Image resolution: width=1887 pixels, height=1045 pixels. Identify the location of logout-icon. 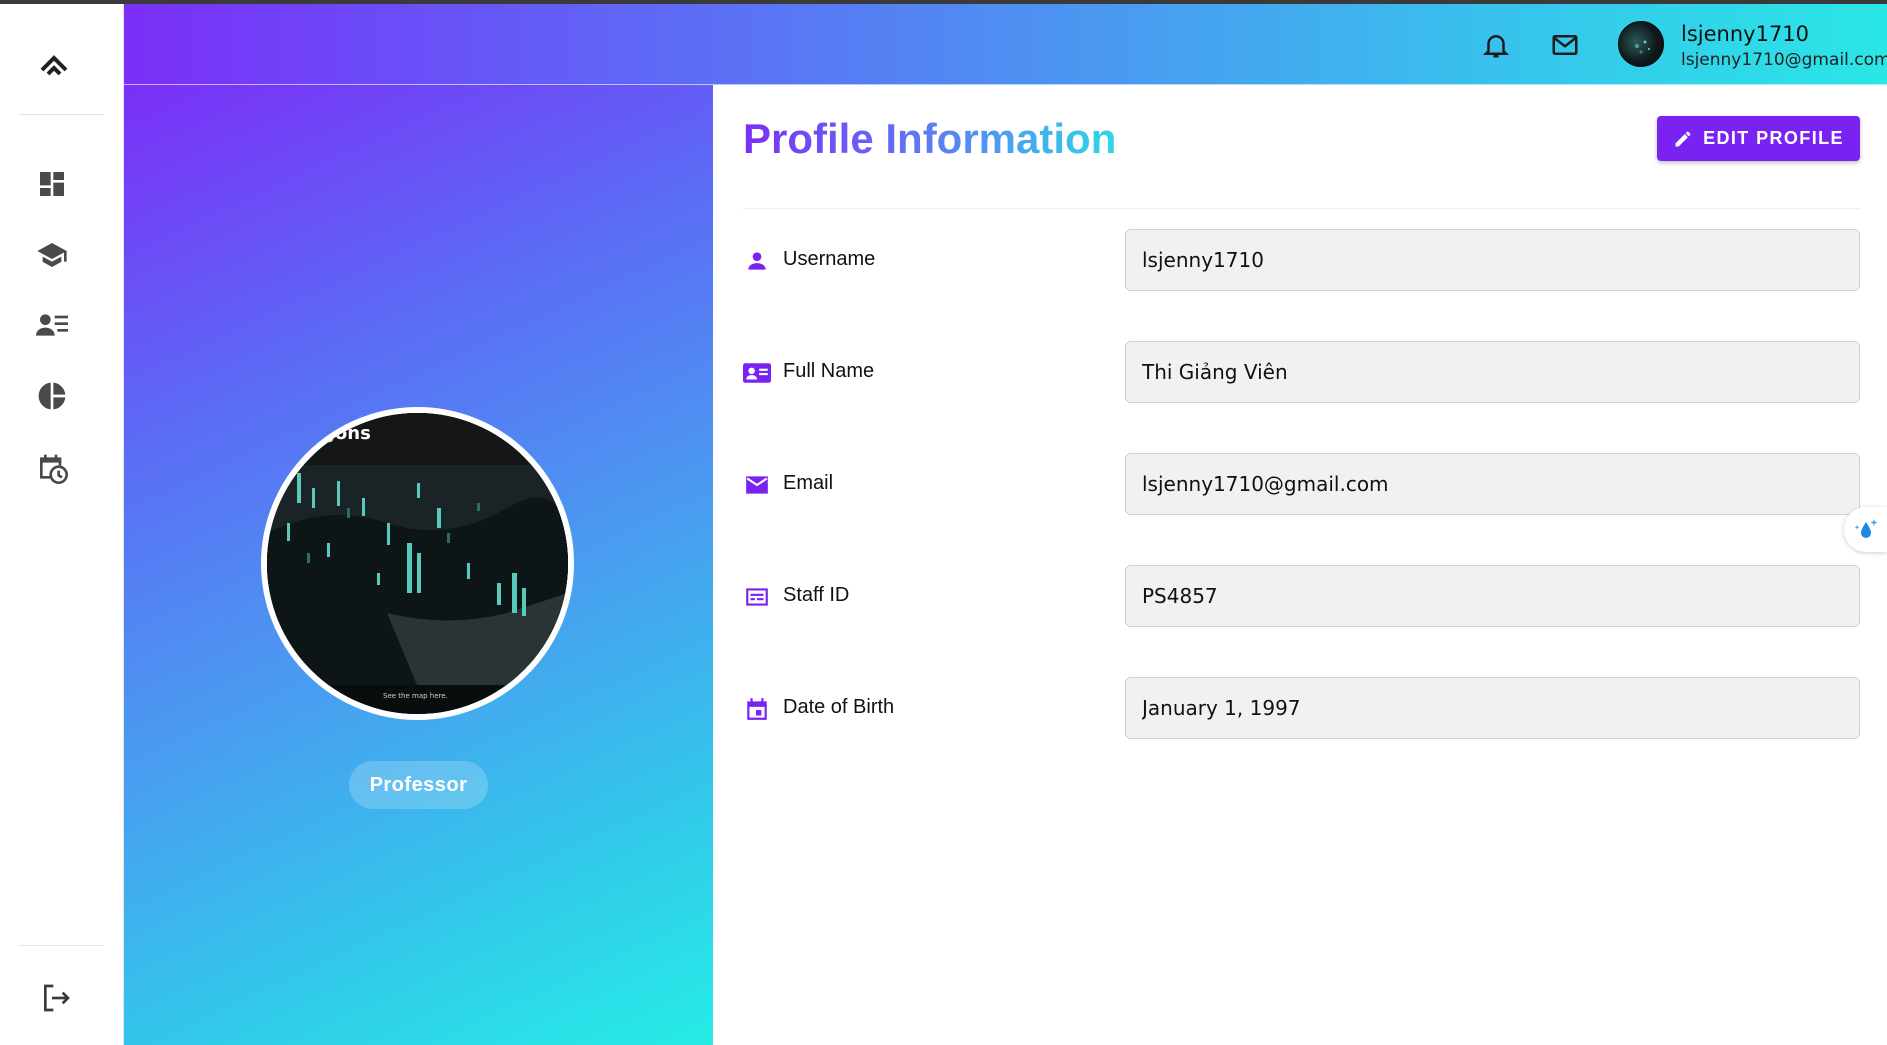
(57, 998).